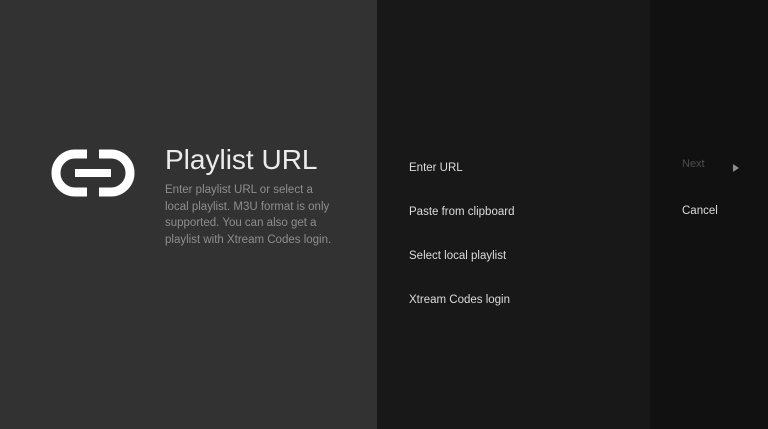 This screenshot has width=768, height=429. I want to click on paste-from-clipboard-label: Paste from clipboard, so click(462, 212).